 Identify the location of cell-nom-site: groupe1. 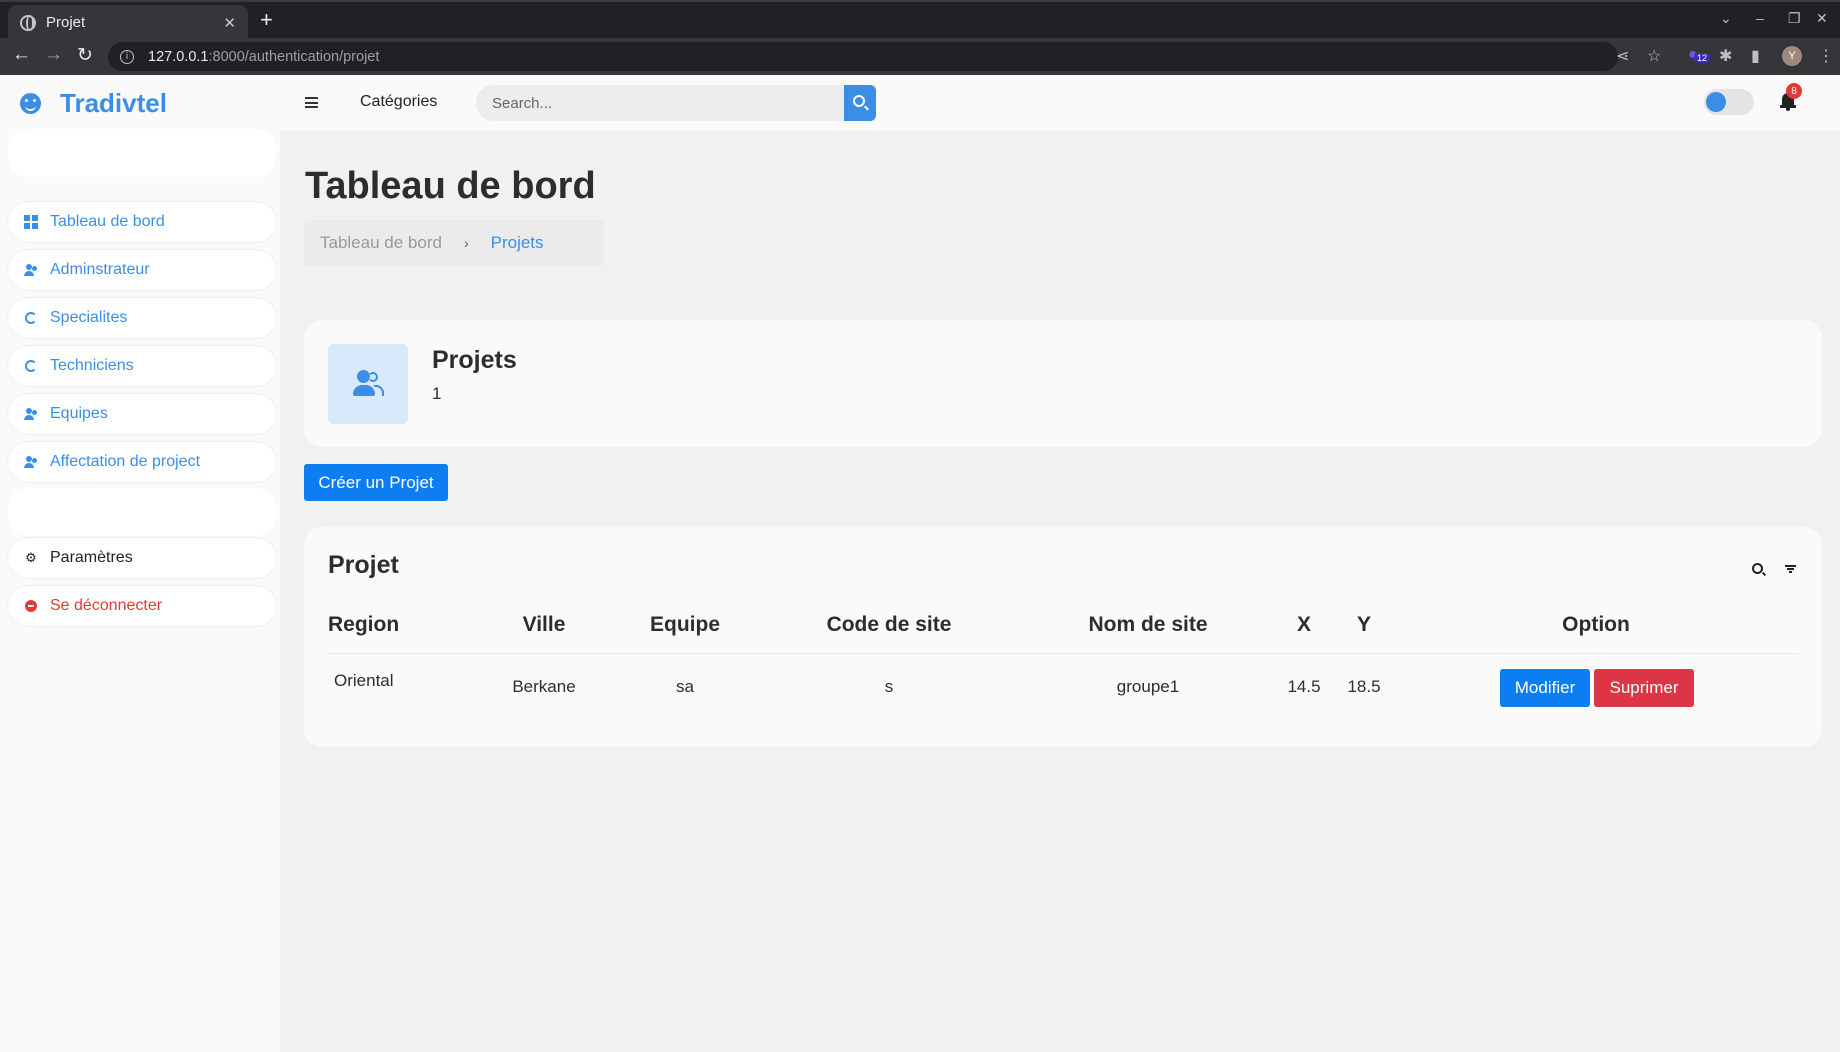
(1148, 686).